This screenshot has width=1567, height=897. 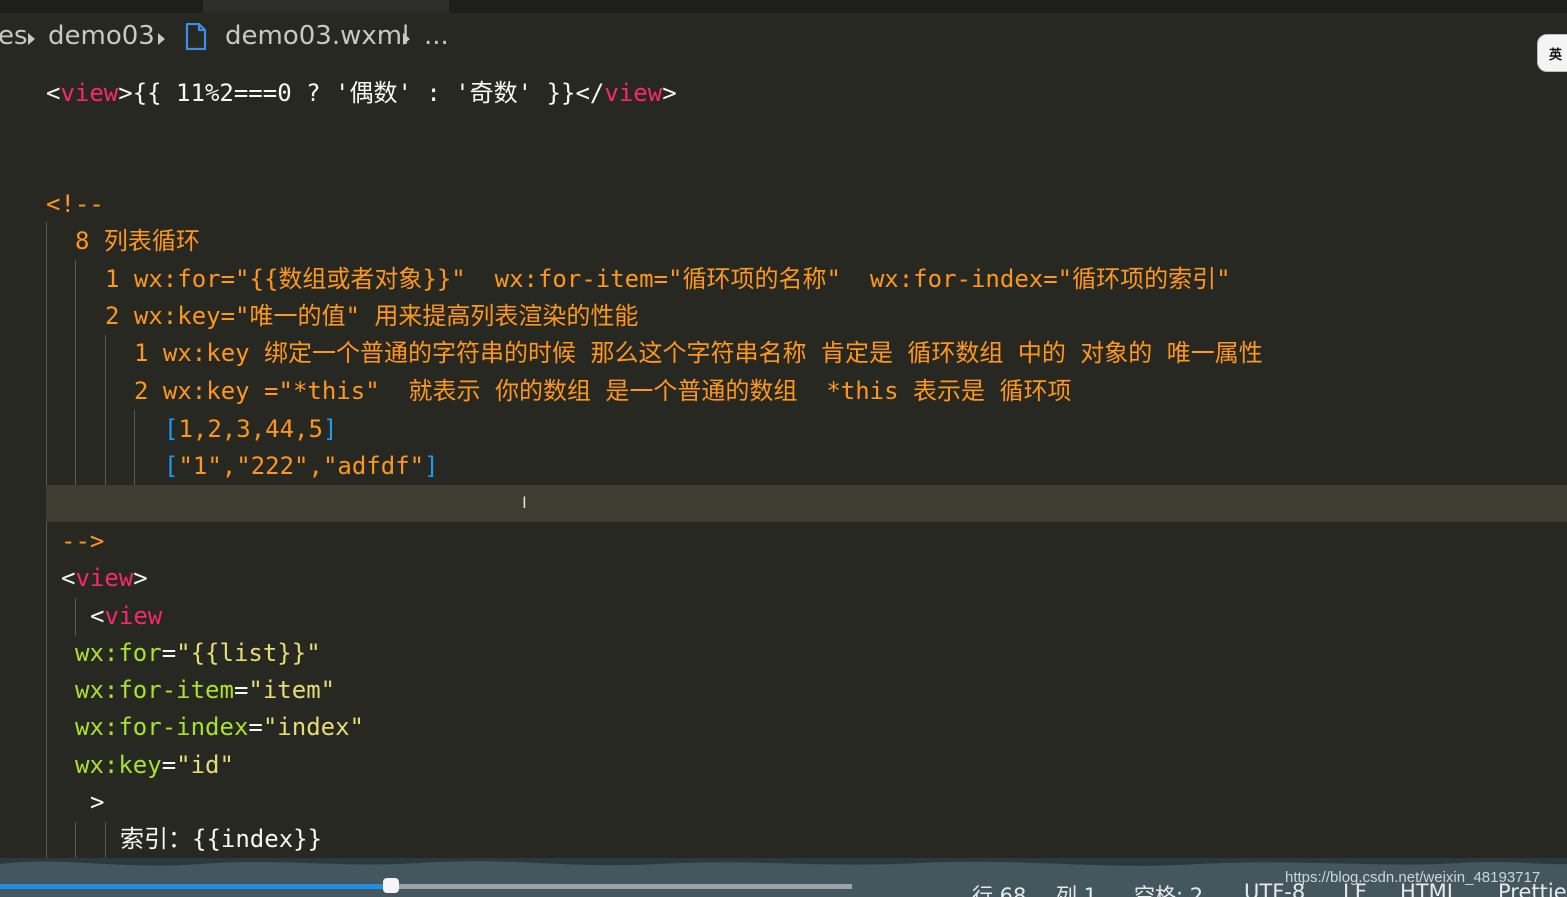 I want to click on code-token: "1","222","adfdf", so click(x=301, y=466).